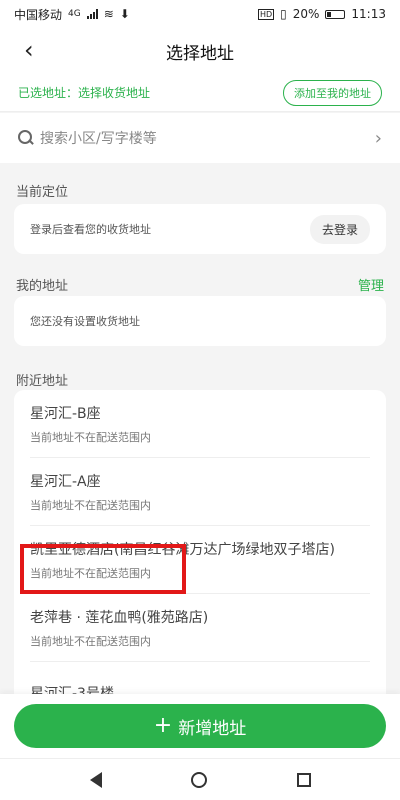 This screenshot has height=800, width=400. Describe the element at coordinates (212, 728) in the screenshot. I see `add-address-label: 新增地址` at that location.